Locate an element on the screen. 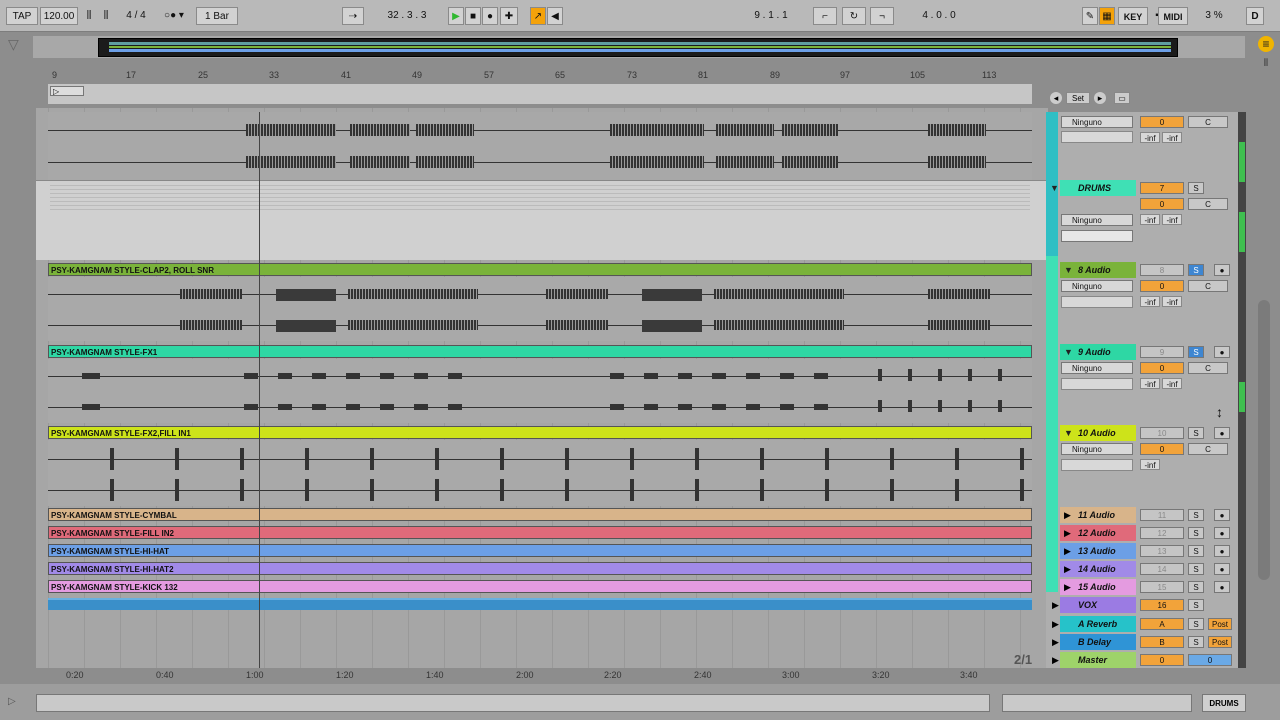 The image size is (1280, 720). metronome-icon: ⫼ is located at coordinates (89, 16).